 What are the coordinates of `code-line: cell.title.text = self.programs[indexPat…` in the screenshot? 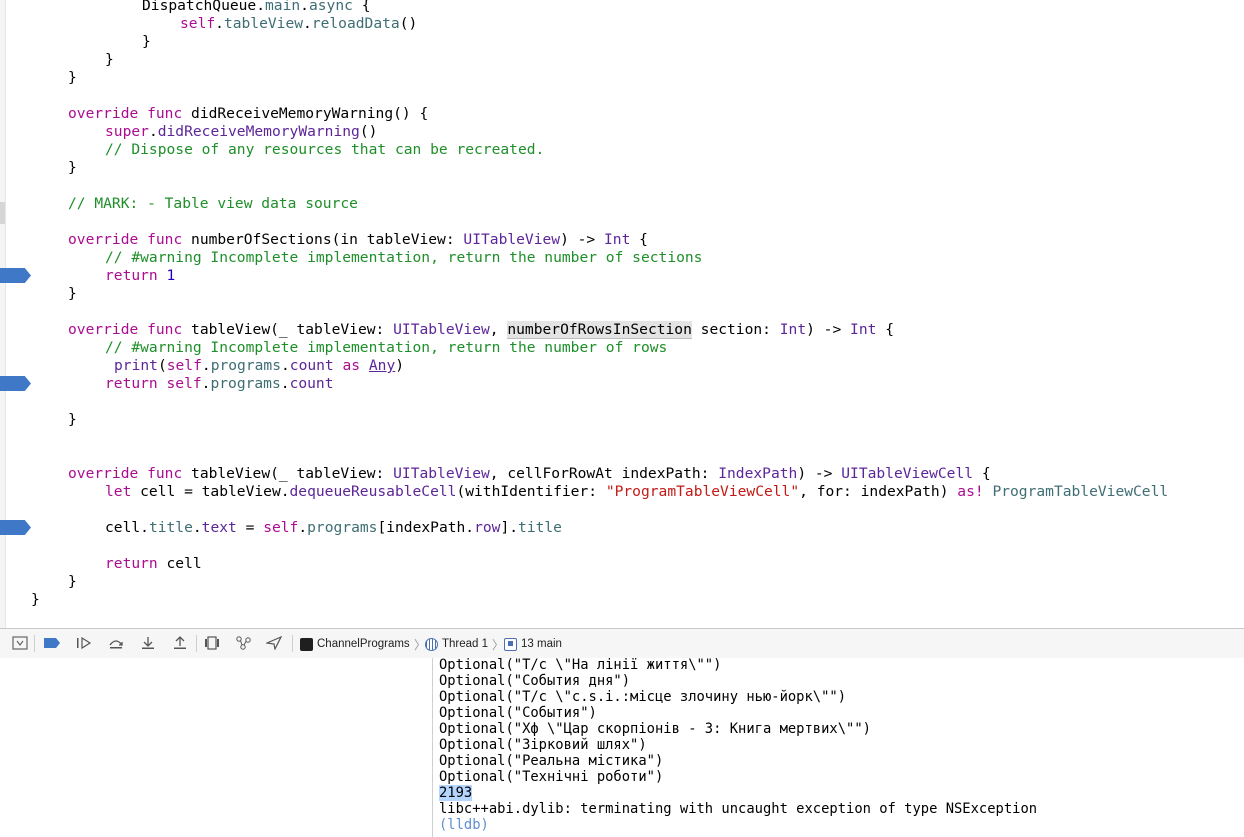 It's located at (333, 528).